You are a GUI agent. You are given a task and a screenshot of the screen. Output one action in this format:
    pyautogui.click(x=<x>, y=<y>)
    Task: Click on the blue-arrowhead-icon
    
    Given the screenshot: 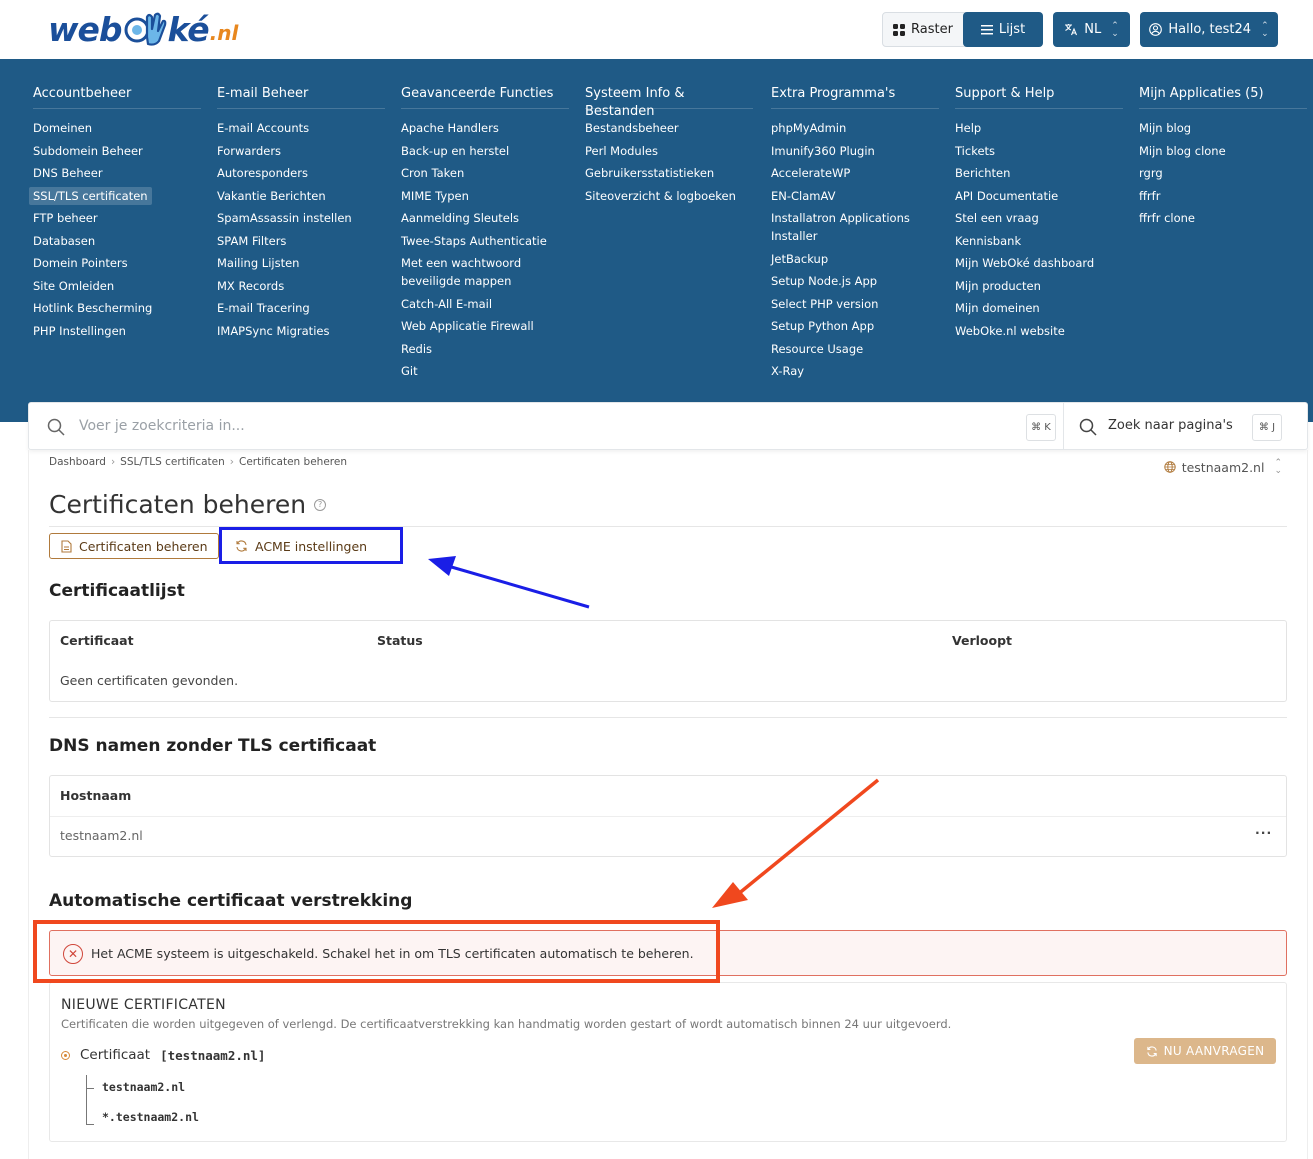 What is the action you would take?
    pyautogui.click(x=442, y=566)
    